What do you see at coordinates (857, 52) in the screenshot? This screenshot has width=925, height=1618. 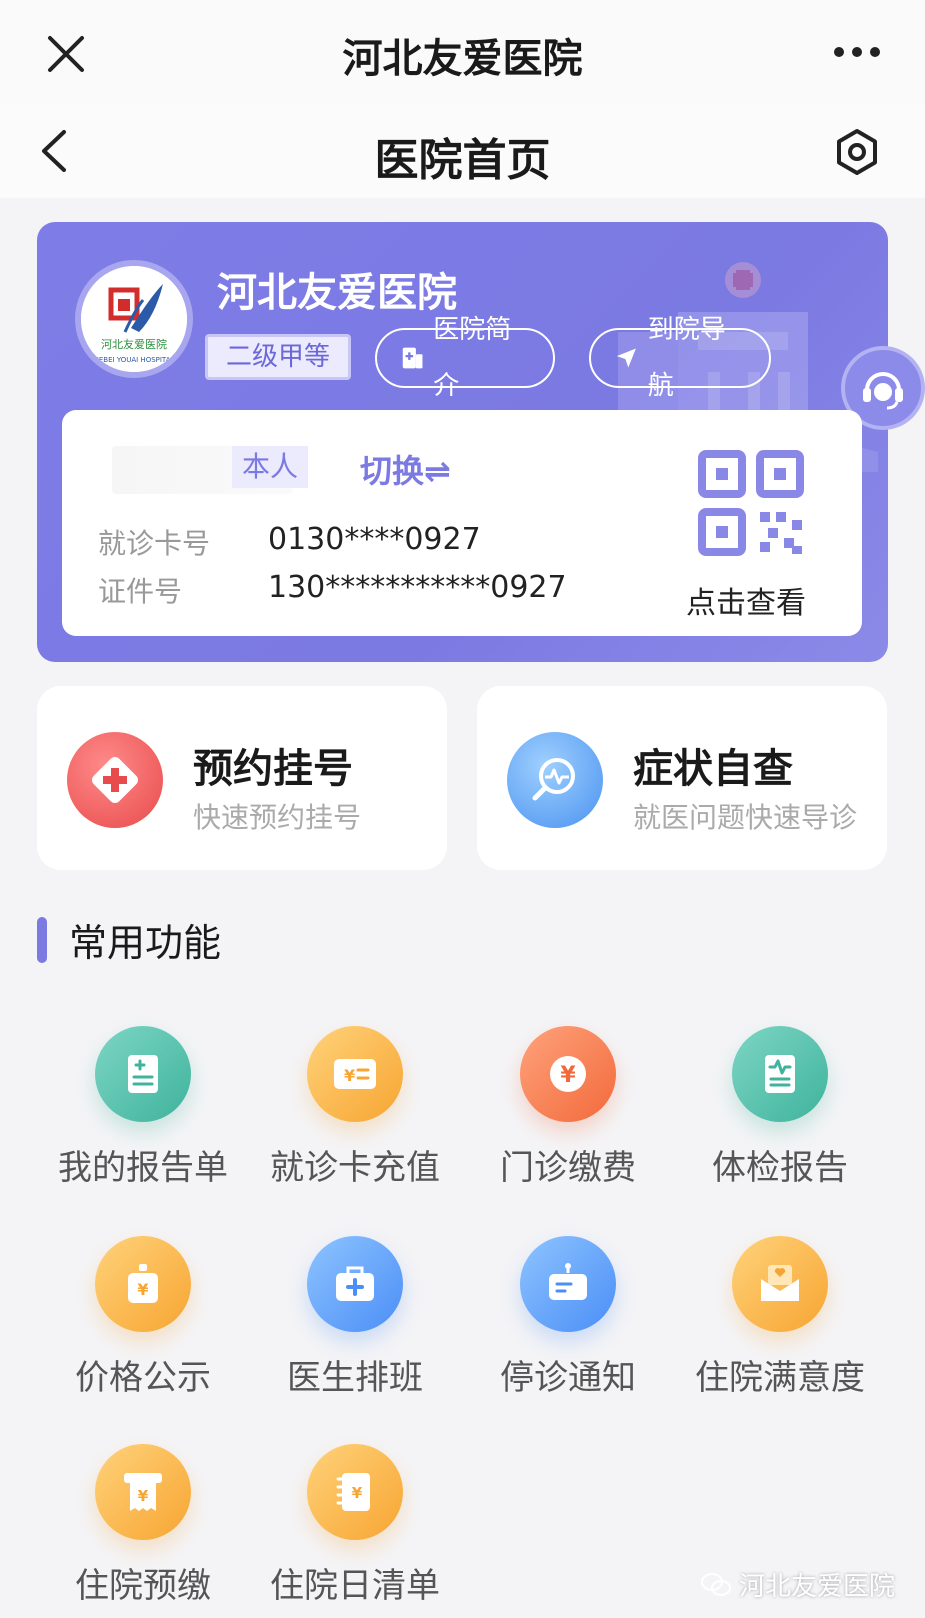 I see `more-icon` at bounding box center [857, 52].